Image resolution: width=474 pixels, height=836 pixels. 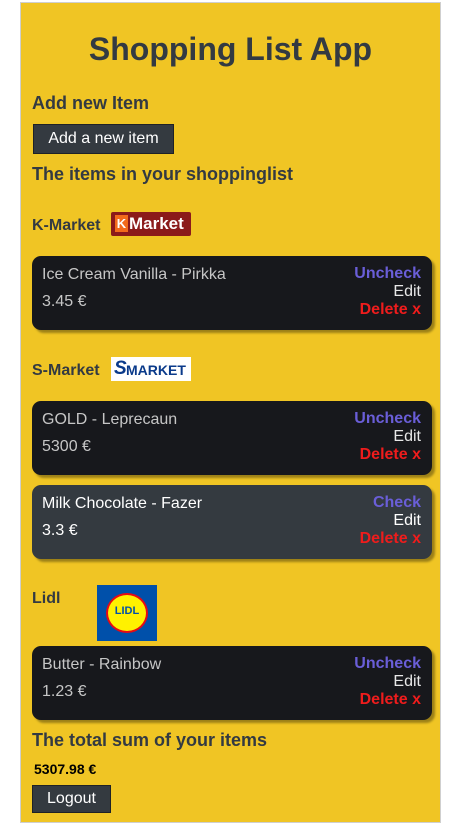 What do you see at coordinates (102, 664) in the screenshot?
I see `item-name: Butter - Rainbow` at bounding box center [102, 664].